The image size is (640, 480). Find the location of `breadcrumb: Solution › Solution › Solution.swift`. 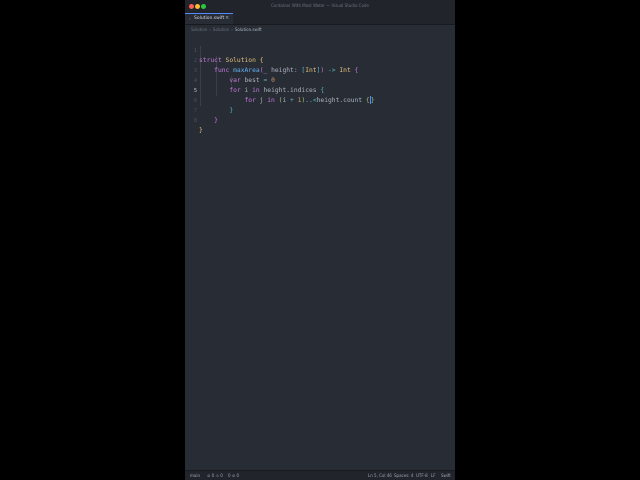

breadcrumb: Solution › Solution › Solution.swift is located at coordinates (226, 29).